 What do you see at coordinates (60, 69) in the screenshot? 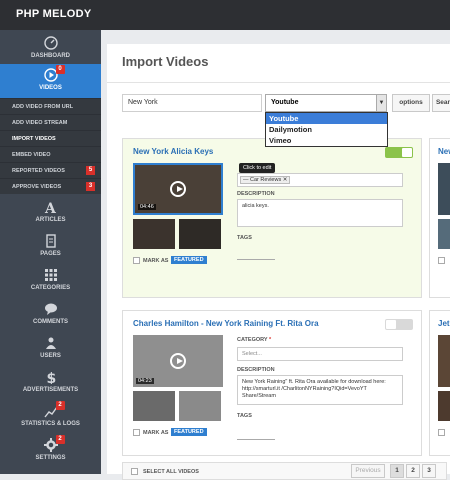
I see `videos-badge: 0` at bounding box center [60, 69].